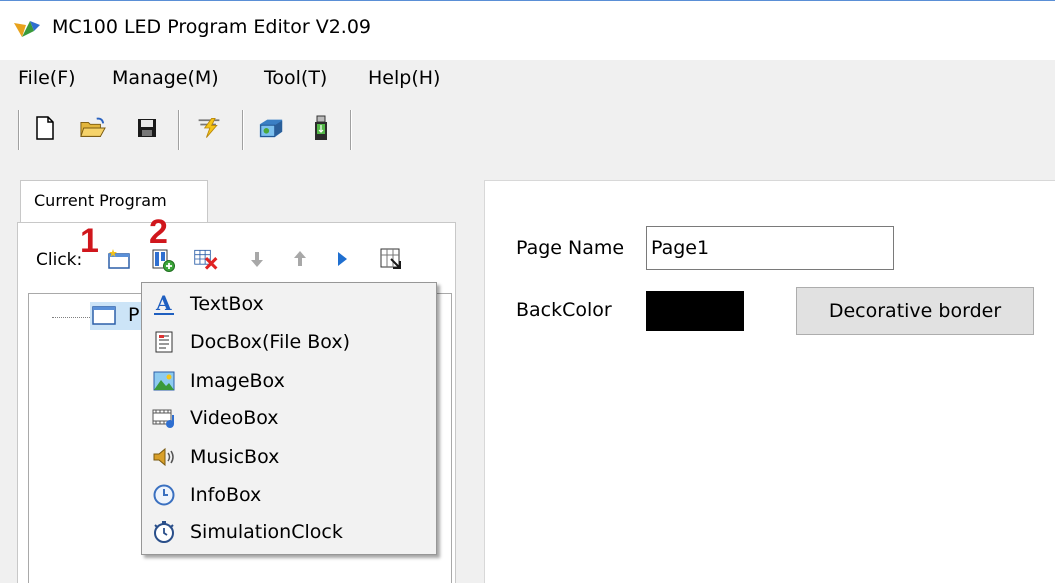  I want to click on play-button, so click(342, 259).